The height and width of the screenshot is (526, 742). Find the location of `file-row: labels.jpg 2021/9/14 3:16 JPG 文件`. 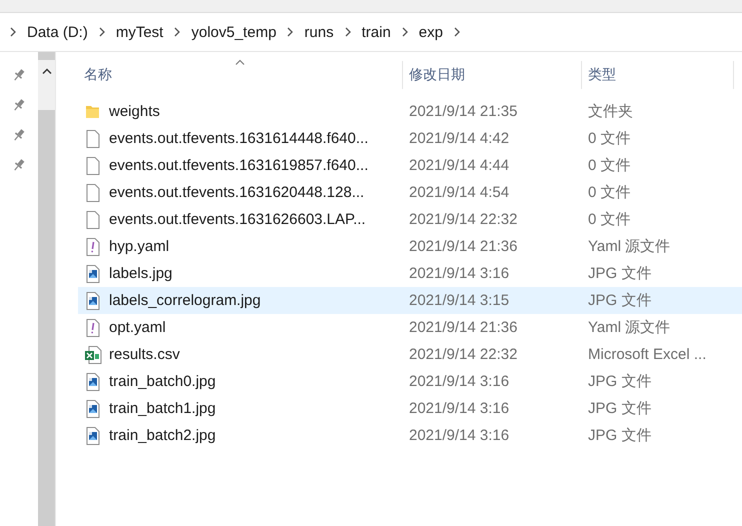

file-row: labels.jpg 2021/9/14 3:16 JPG 文件 is located at coordinates (410, 273).